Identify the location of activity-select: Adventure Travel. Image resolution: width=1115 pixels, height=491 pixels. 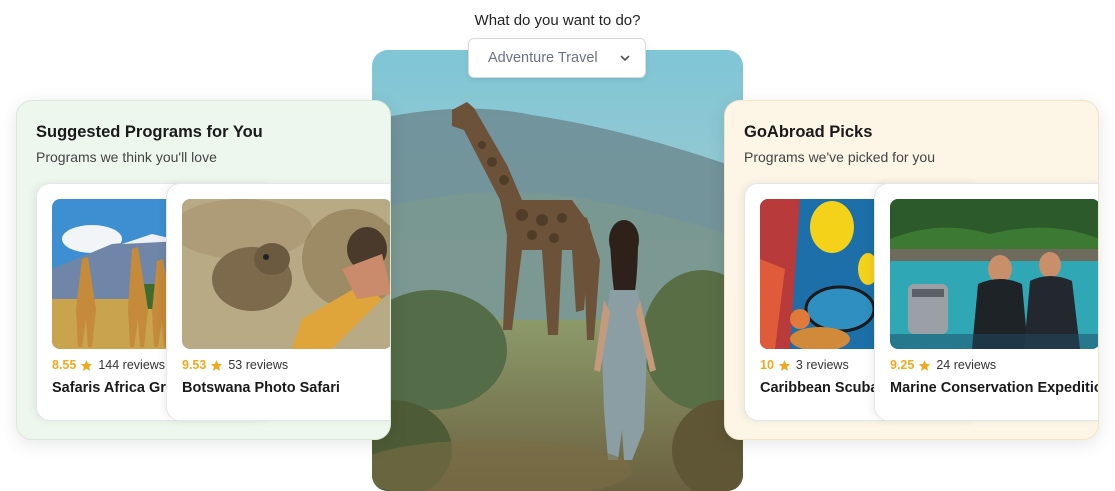
(557, 58).